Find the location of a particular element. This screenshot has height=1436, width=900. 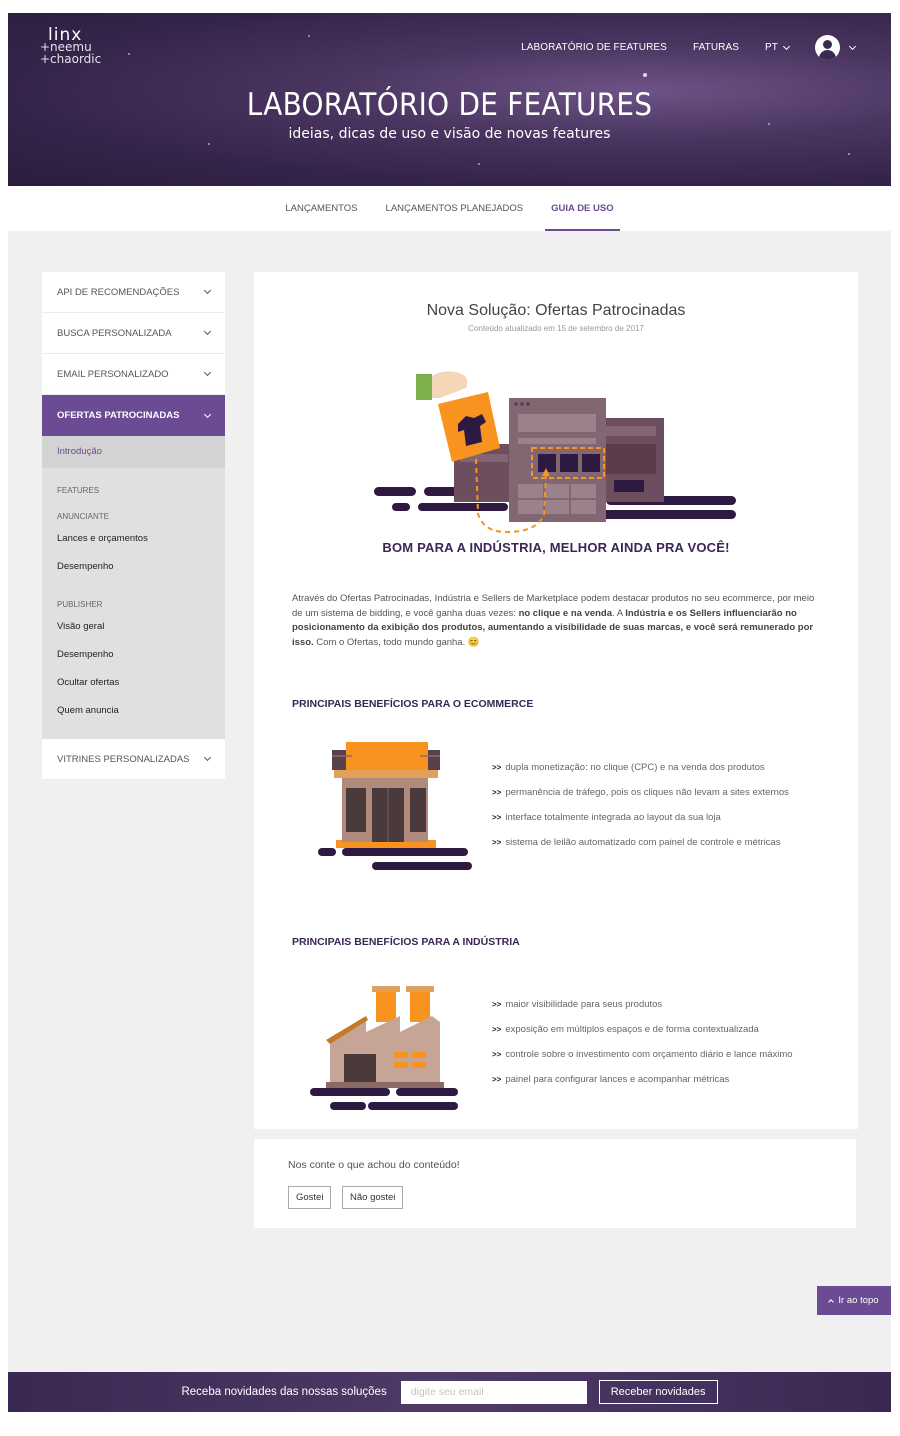

nav-lab-features: LABORATÓRIO DE FEATURES is located at coordinates (594, 47).